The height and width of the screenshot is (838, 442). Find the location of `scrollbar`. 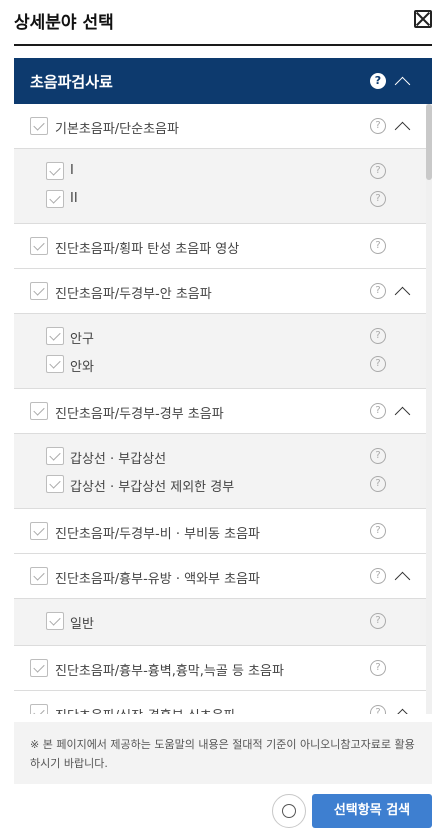

scrollbar is located at coordinates (429, 409).